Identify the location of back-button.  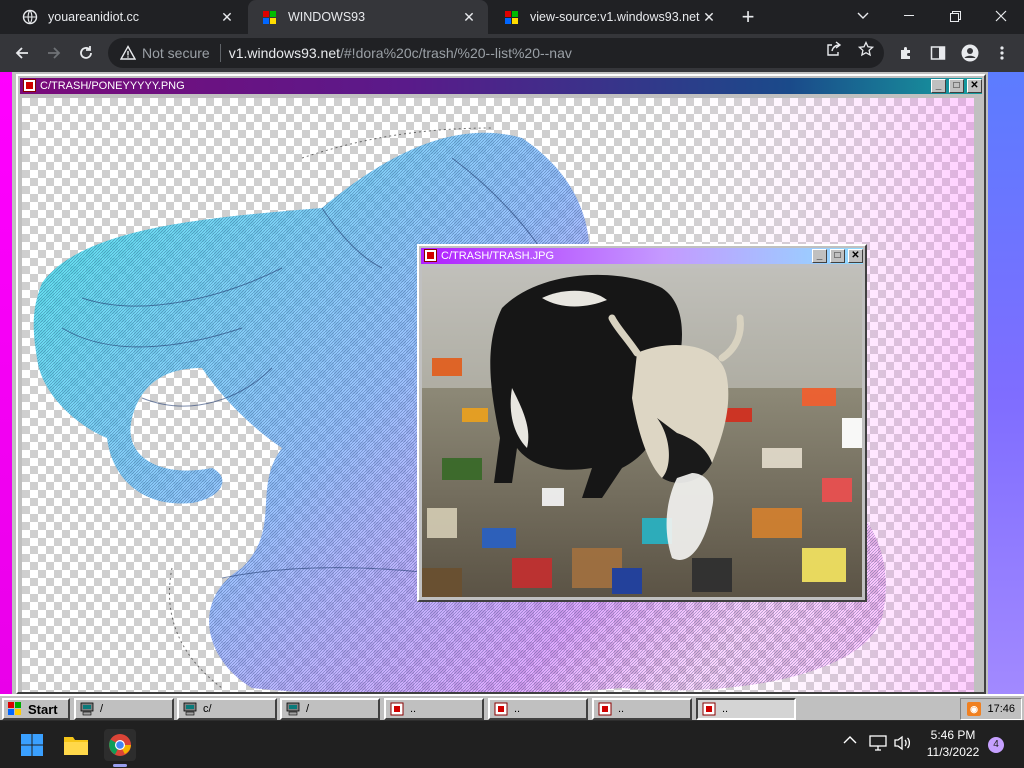
(22, 53).